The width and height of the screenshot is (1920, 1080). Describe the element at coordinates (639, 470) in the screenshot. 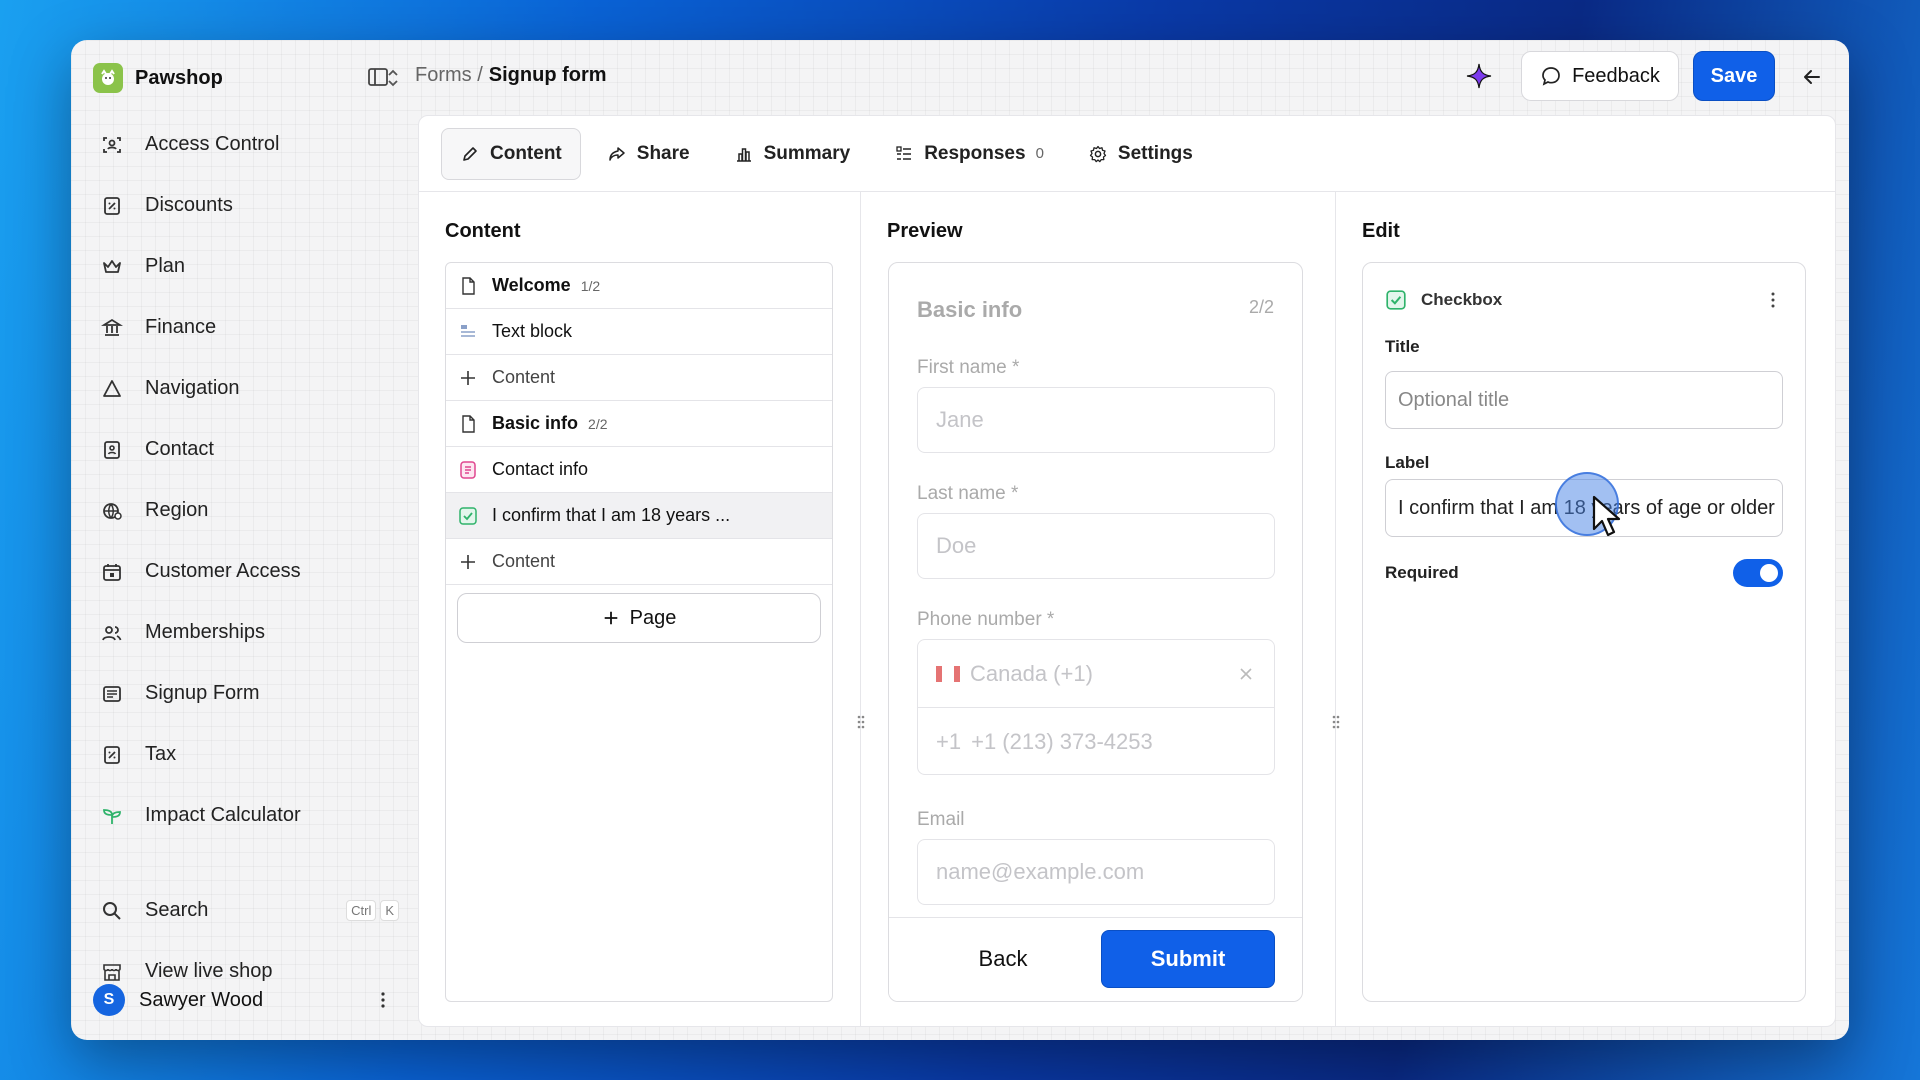

I see `list-item: Contact info` at that location.